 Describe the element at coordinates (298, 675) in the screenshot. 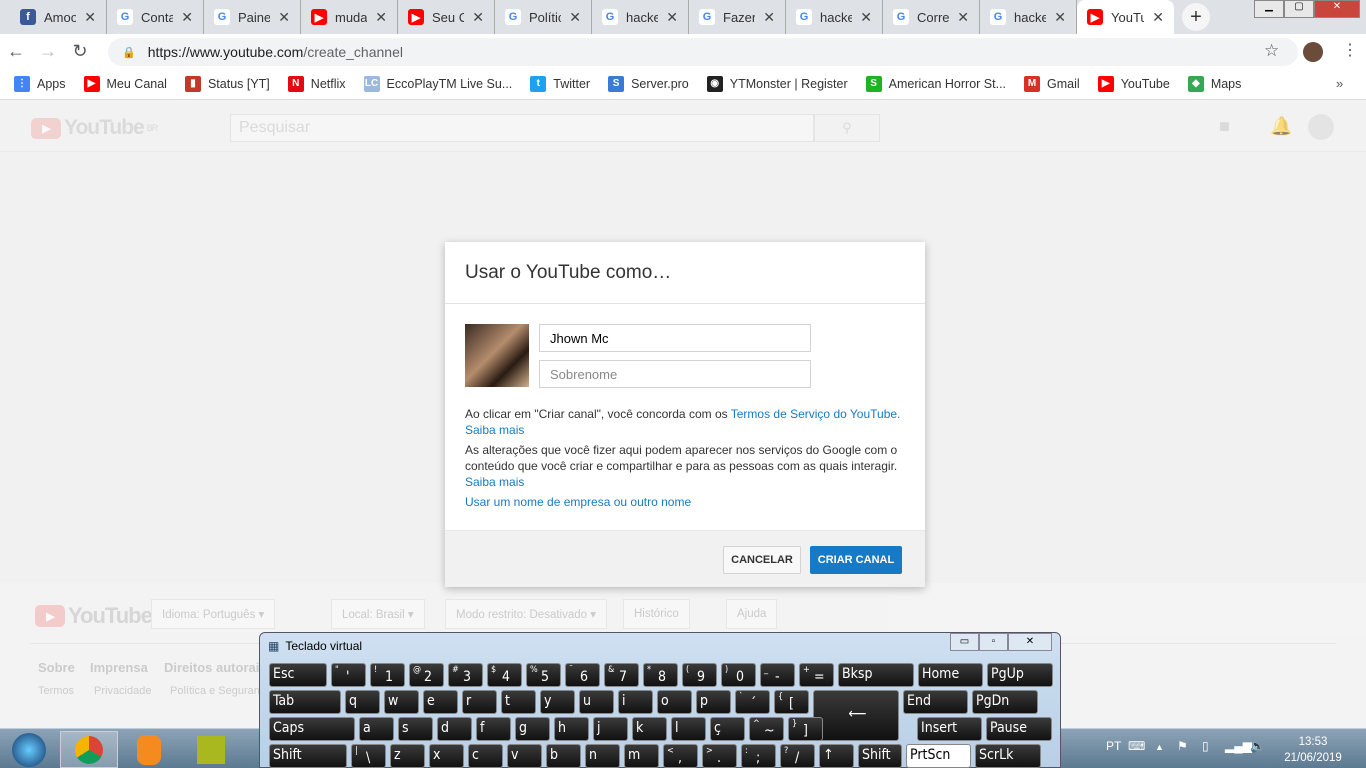

I see `key-Esc: Esc` at that location.